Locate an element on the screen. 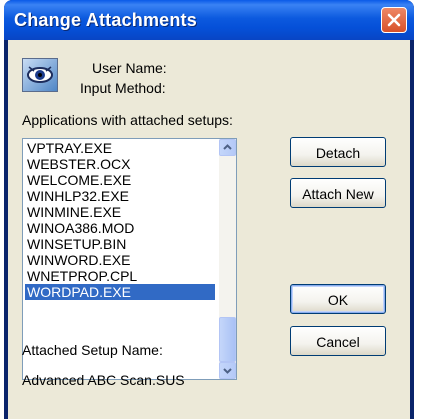 The width and height of the screenshot is (422, 419). list-item: WINWORD.EXE is located at coordinates (120, 260).